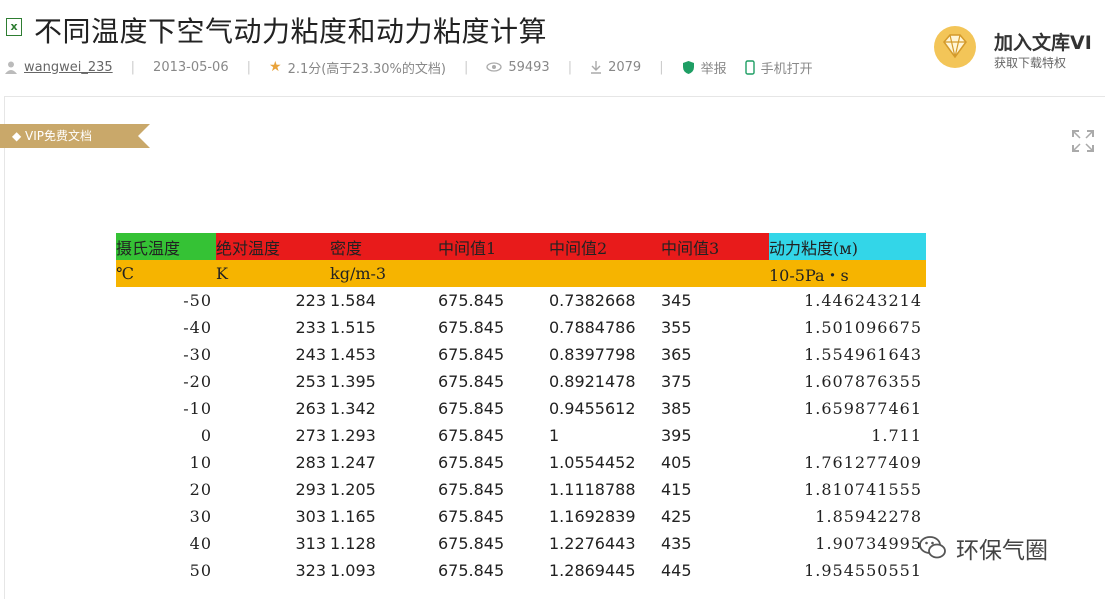 The image size is (1105, 599). I want to click on table-cell: 50, so click(200, 570).